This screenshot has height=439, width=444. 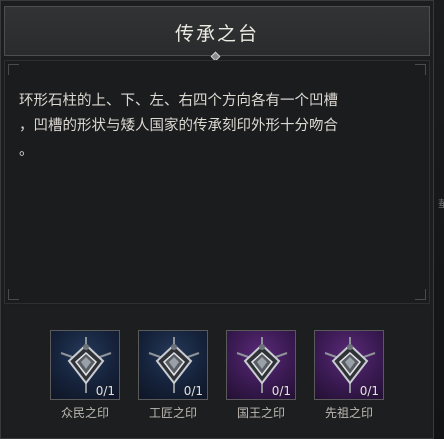 What do you see at coordinates (84, 413) in the screenshot?
I see `item-label: 众民之印` at bounding box center [84, 413].